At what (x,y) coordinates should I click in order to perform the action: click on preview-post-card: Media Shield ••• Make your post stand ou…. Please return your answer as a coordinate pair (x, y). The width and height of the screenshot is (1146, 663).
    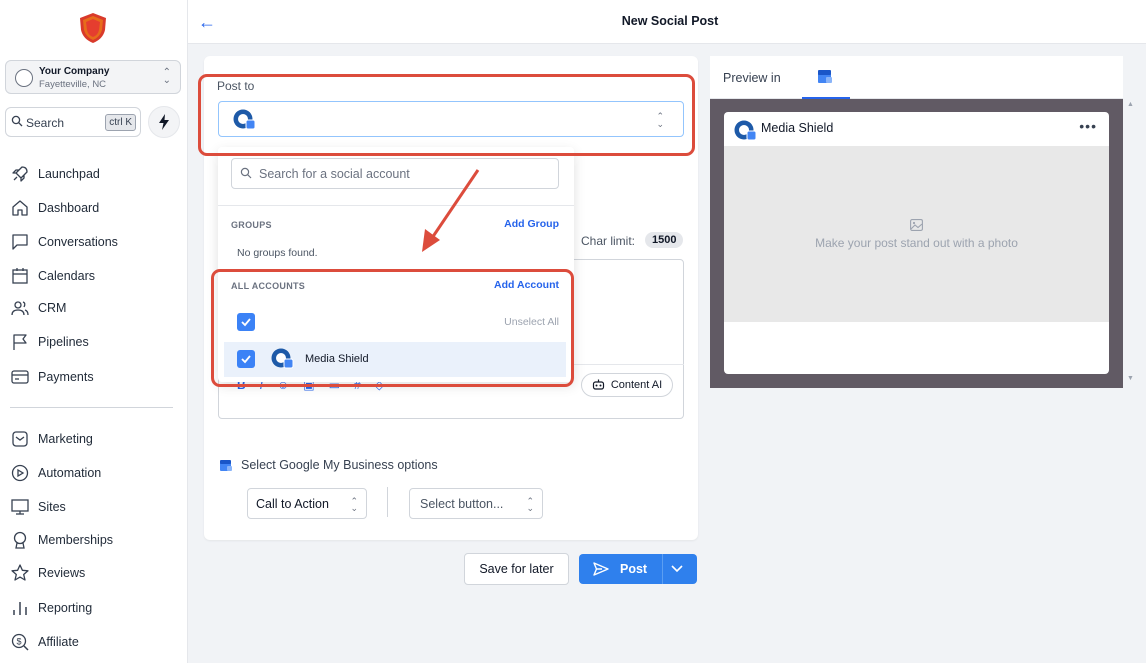
    Looking at the image, I should click on (916, 243).